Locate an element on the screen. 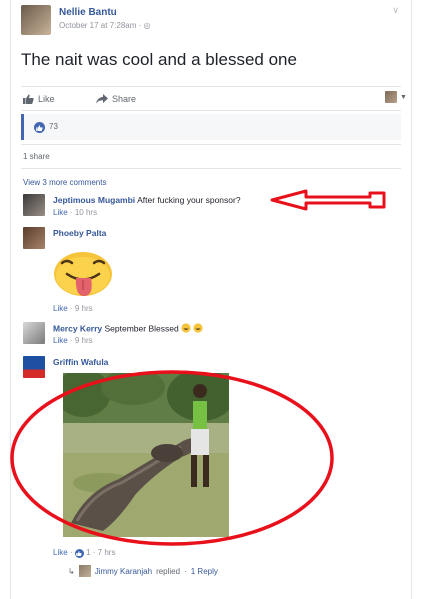 Image resolution: width=426 pixels, height=599 pixels. share-button: Share is located at coordinates (116, 99).